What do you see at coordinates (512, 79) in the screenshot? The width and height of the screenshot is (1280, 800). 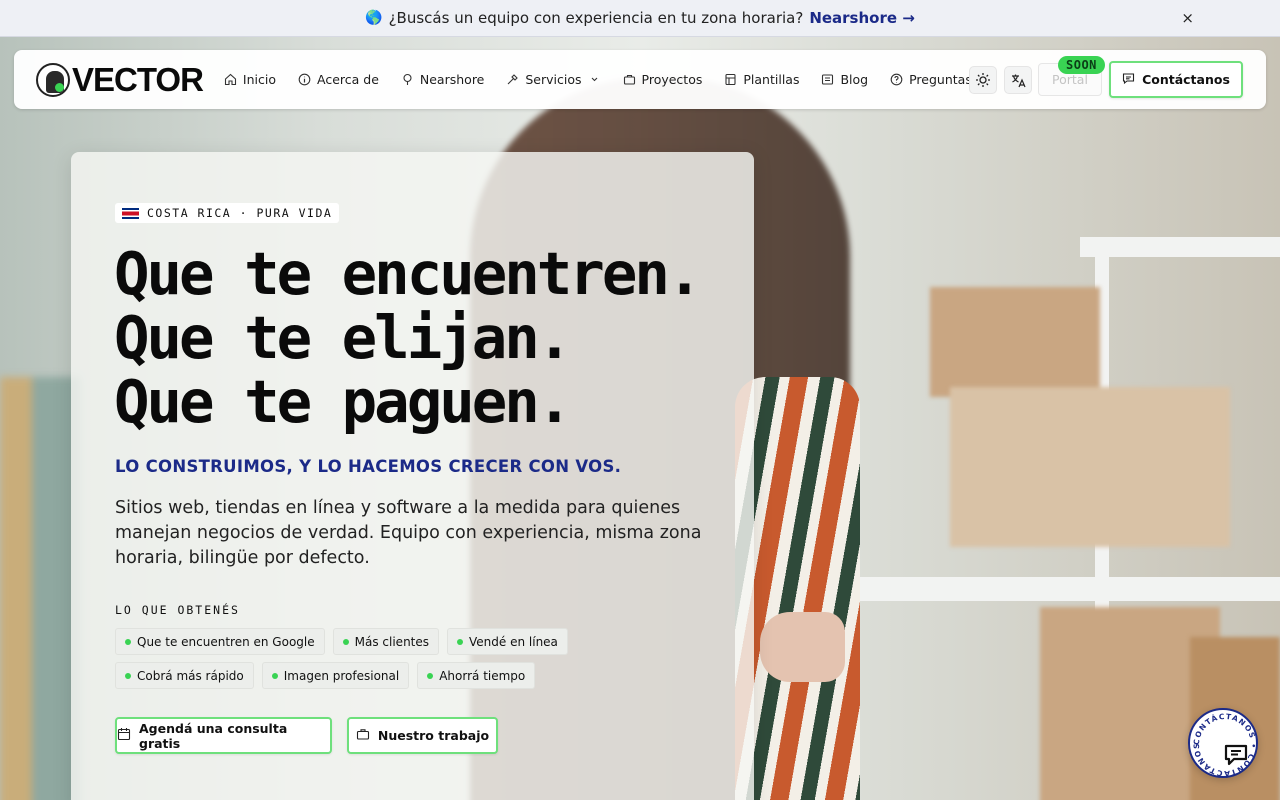 I see `tools-icon` at bounding box center [512, 79].